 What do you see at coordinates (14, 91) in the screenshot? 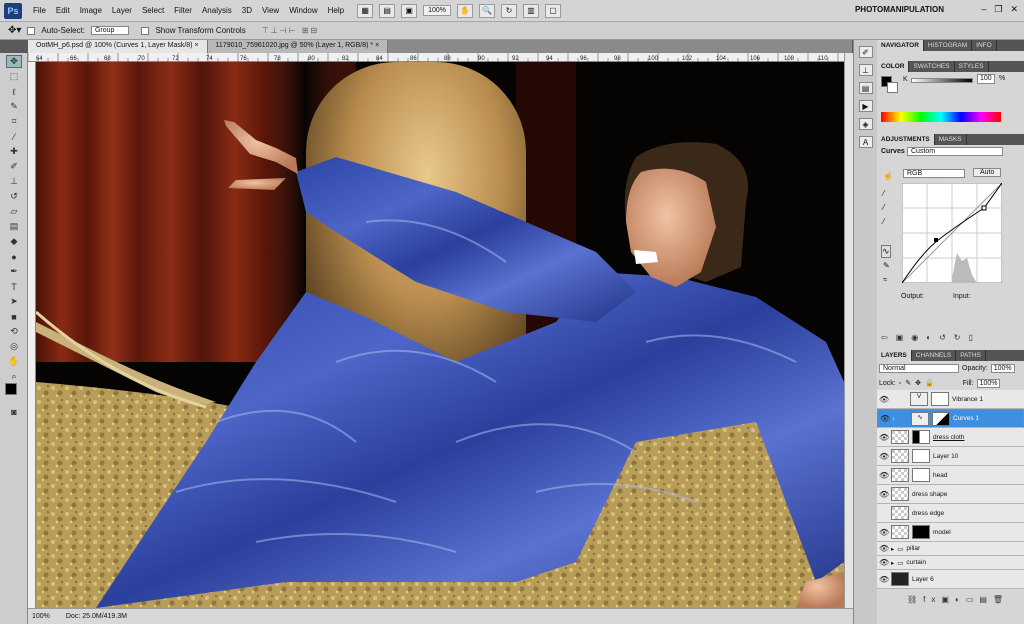
I see `lasso-tool-icon: ℓ` at bounding box center [14, 91].